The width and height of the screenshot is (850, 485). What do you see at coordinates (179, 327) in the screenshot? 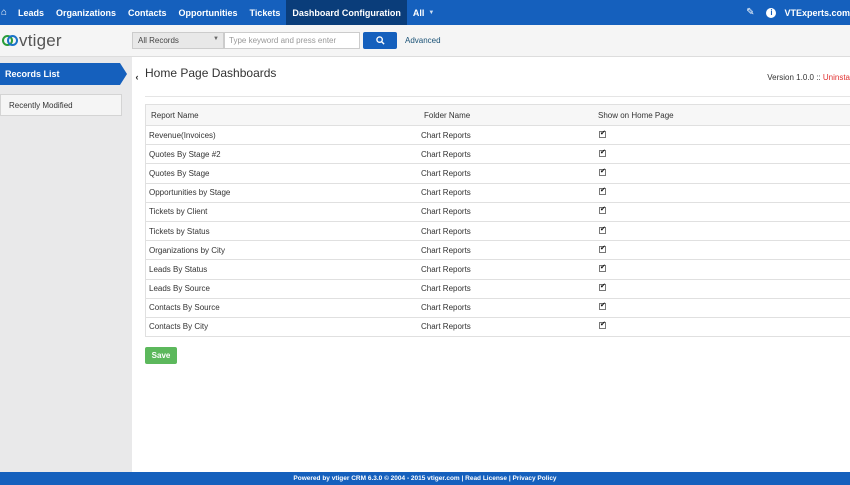
I see `report-name-cell: Contacts By City` at bounding box center [179, 327].